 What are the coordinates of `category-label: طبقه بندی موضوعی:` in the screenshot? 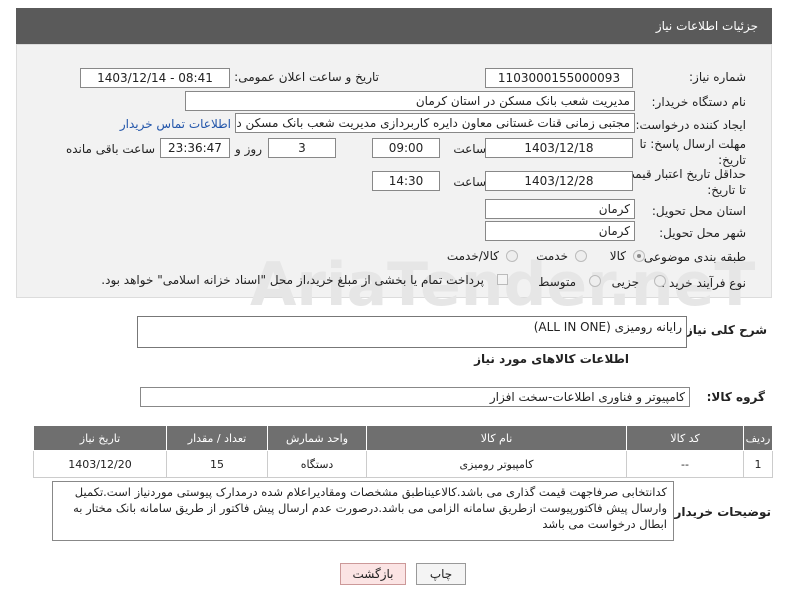 It's located at (692, 257).